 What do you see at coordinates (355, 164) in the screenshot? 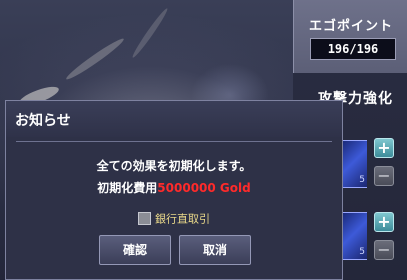
I see `skill-slot-1: 5` at bounding box center [355, 164].